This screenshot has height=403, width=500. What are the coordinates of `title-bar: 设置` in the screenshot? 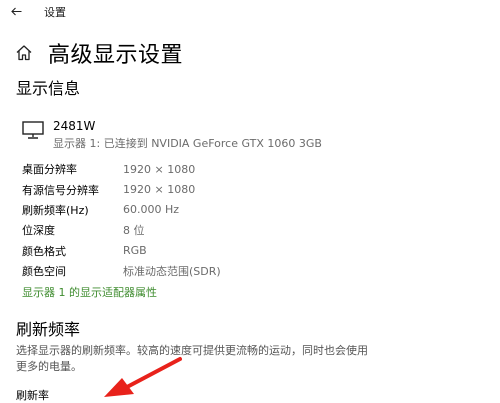 It's located at (250, 12).